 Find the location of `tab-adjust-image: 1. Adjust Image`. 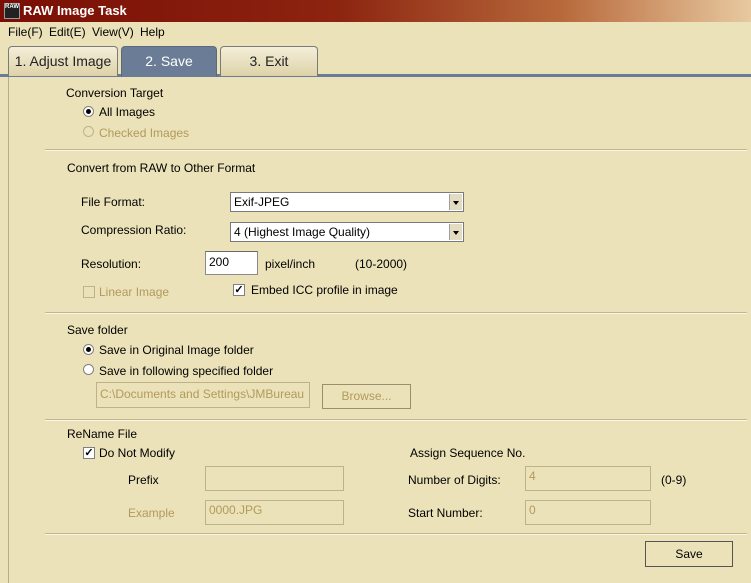

tab-adjust-image: 1. Adjust Image is located at coordinates (63, 61).